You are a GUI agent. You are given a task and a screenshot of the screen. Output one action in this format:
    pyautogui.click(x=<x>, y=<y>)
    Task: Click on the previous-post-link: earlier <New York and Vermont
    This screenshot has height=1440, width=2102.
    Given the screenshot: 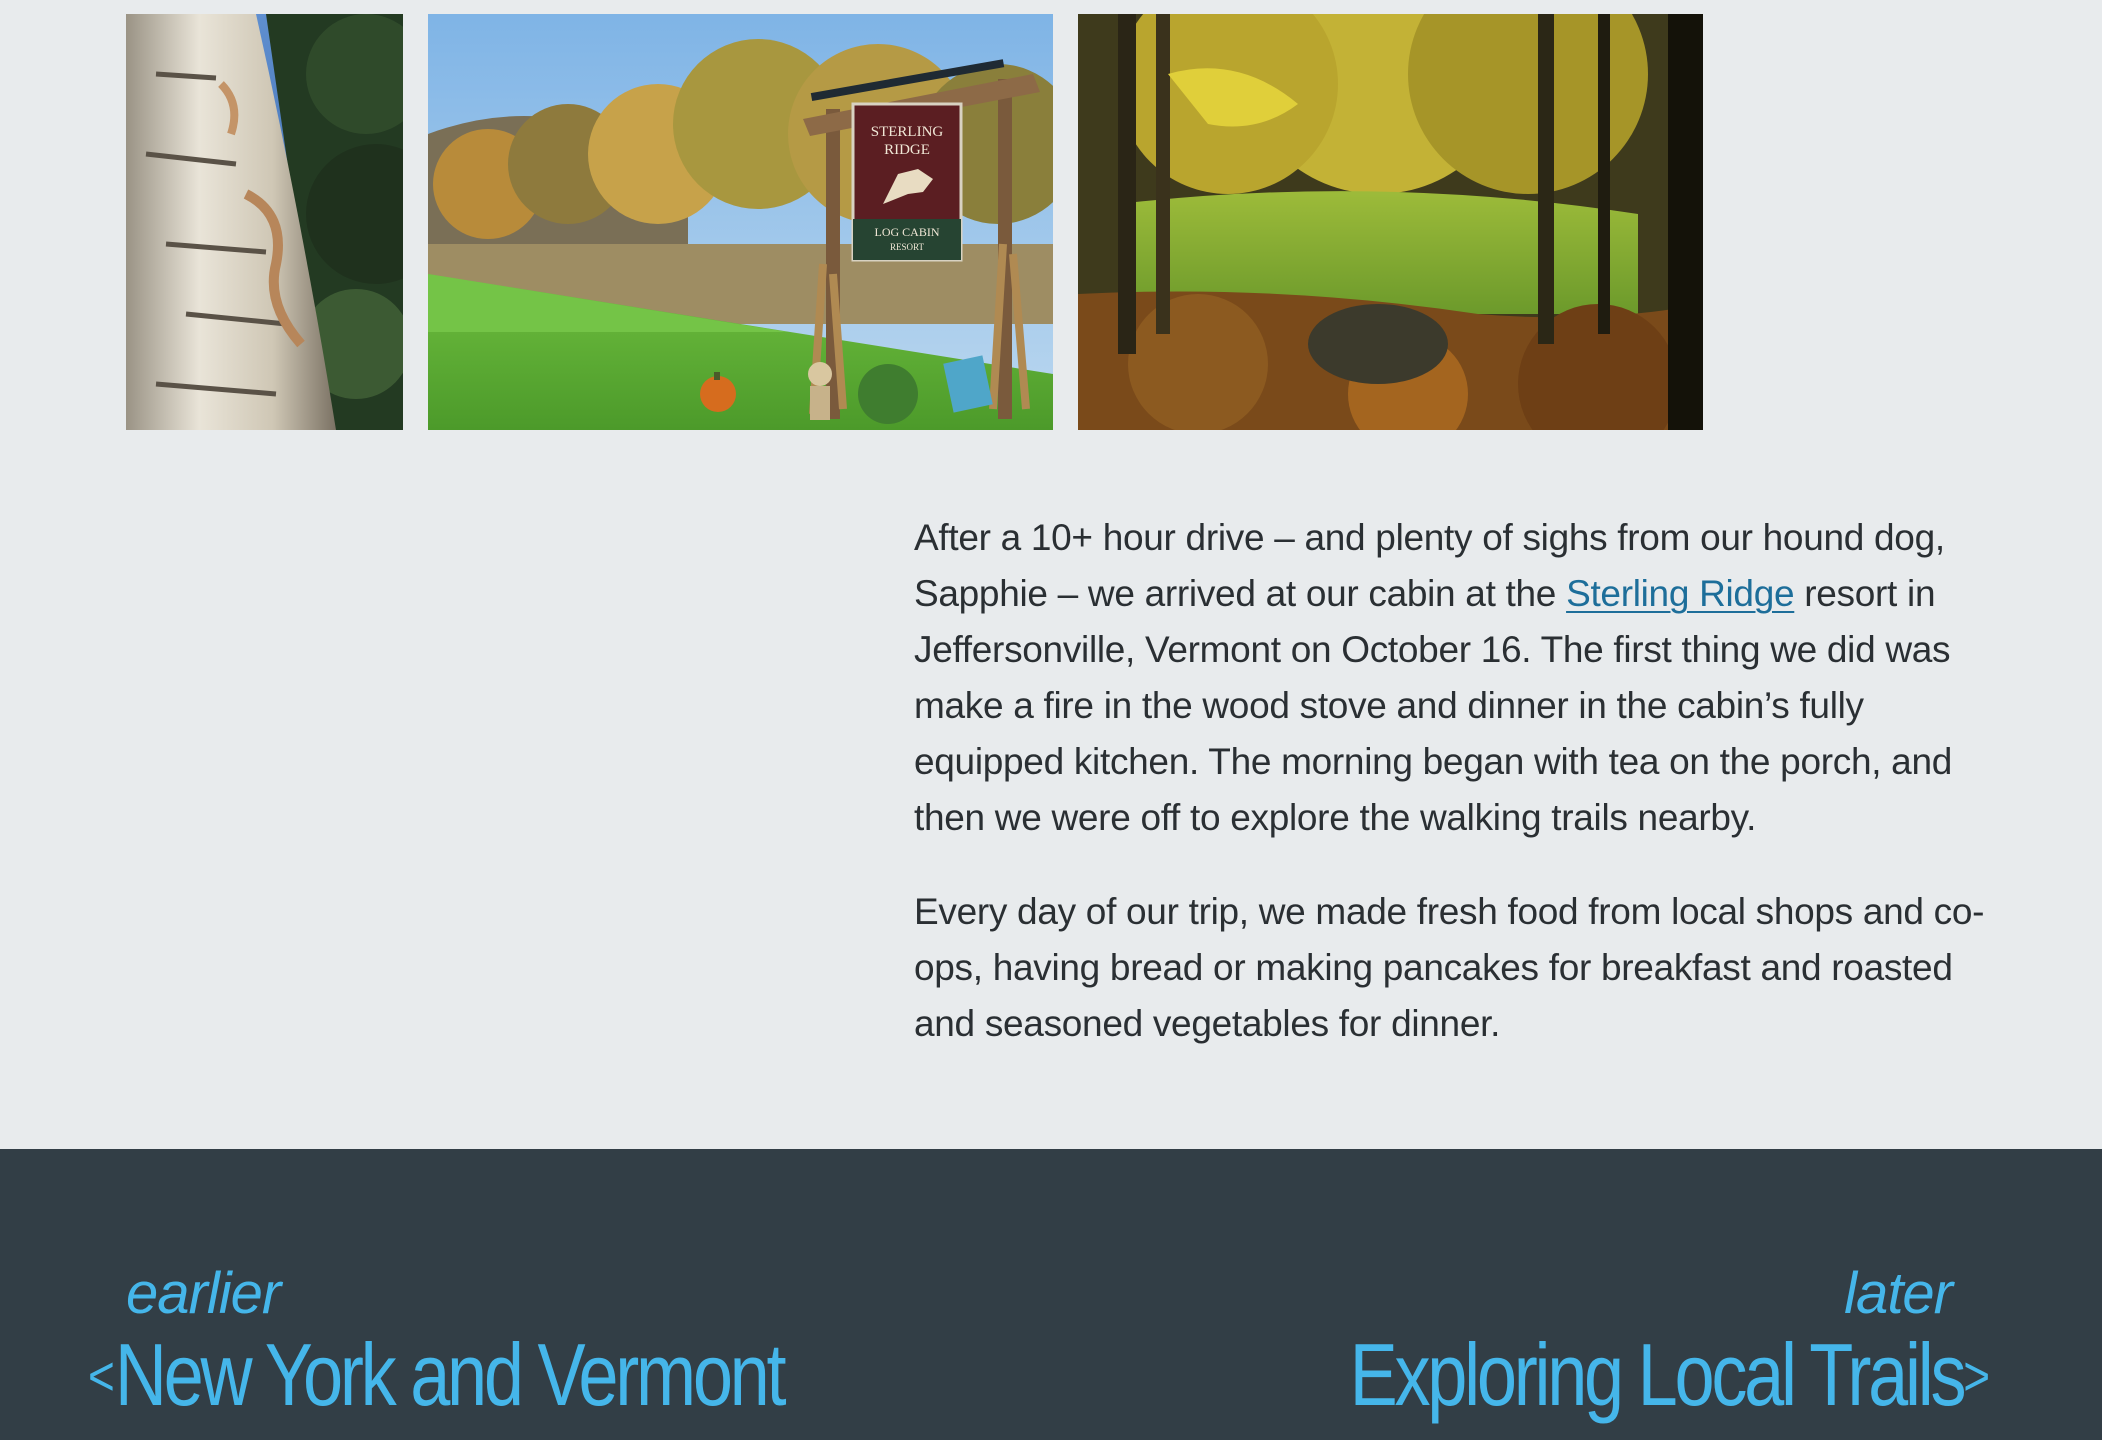 What is the action you would take?
    pyautogui.click(x=512, y=1340)
    